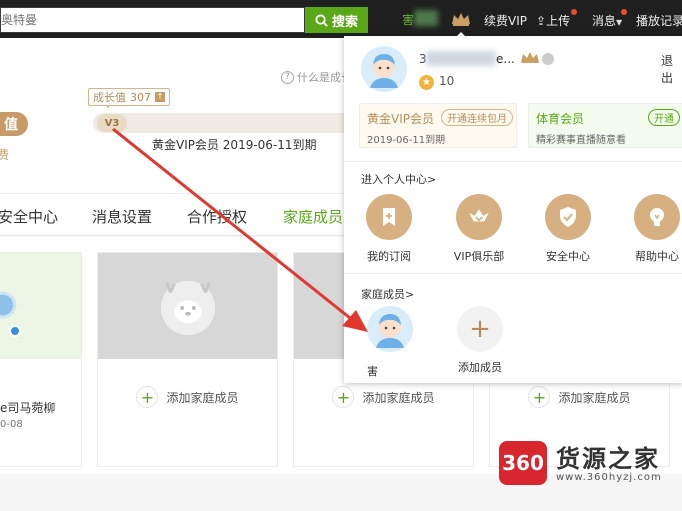 Image resolution: width=682 pixels, height=511 pixels. Describe the element at coordinates (447, 81) in the screenshot. I see `user-level: 10` at that location.